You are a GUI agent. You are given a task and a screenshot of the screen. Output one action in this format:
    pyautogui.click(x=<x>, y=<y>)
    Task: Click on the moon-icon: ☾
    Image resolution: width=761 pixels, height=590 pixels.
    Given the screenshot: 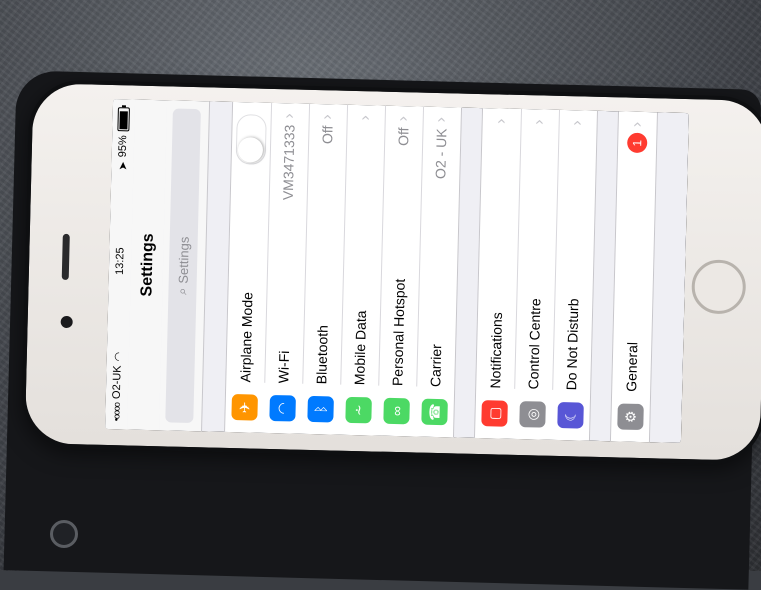 What is the action you would take?
    pyautogui.click(x=570, y=415)
    